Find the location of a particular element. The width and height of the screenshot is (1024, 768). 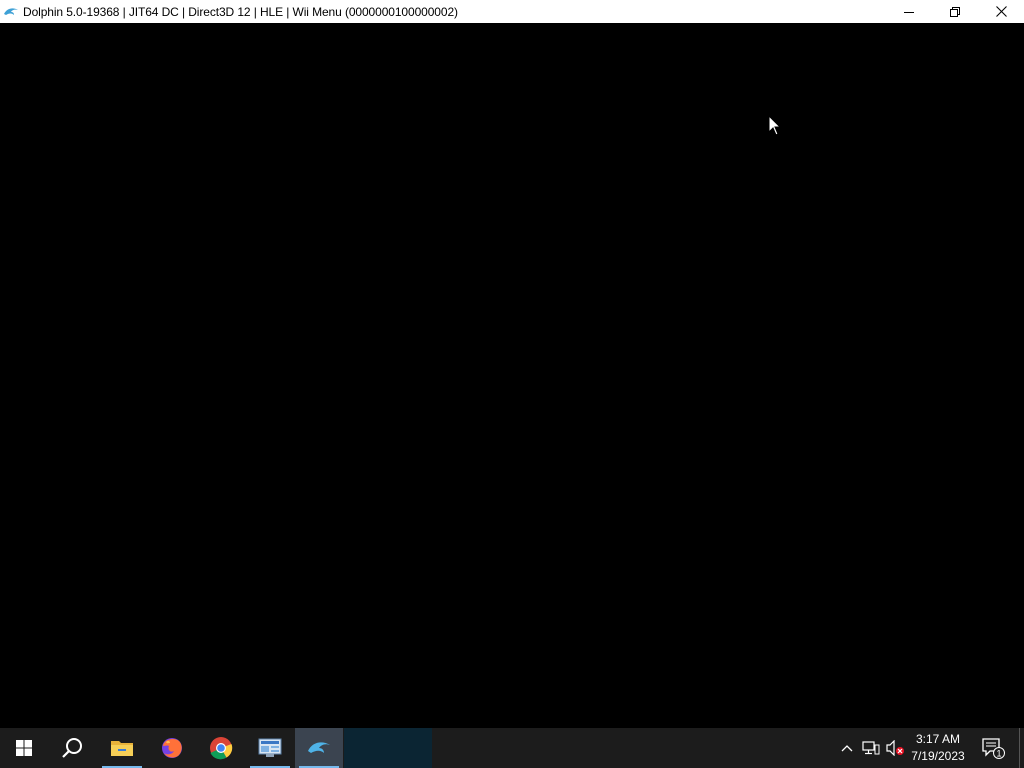

control-panel-icon is located at coordinates (270, 747).